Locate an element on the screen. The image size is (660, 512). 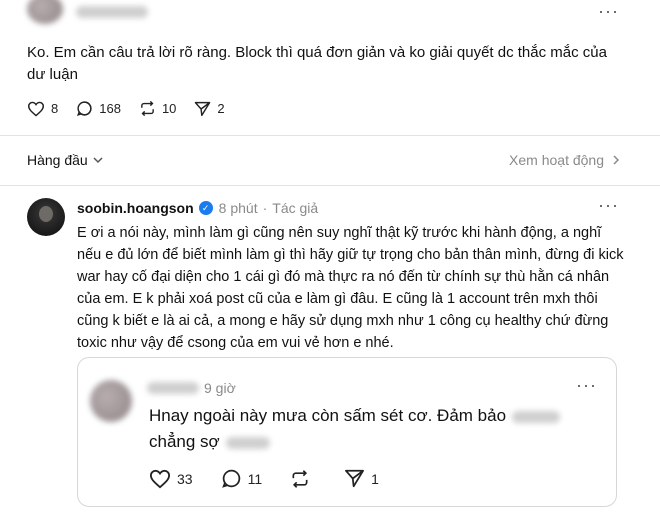
quoted-comment-count: 11 is located at coordinates (255, 478).